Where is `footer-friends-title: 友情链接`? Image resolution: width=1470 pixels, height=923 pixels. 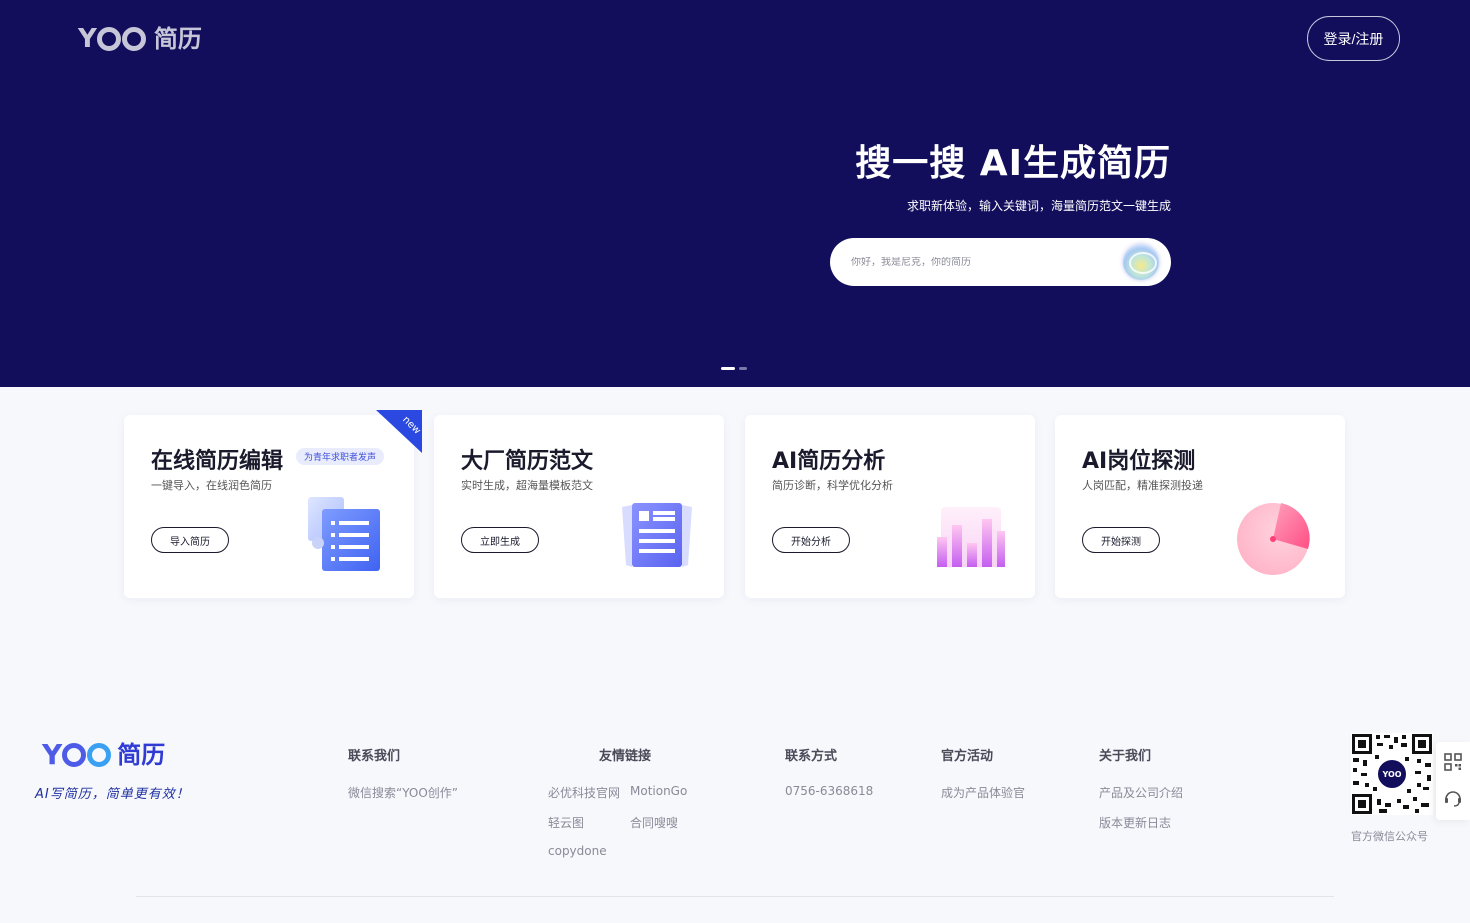
footer-friends-title: 友情链接 is located at coordinates (625, 756).